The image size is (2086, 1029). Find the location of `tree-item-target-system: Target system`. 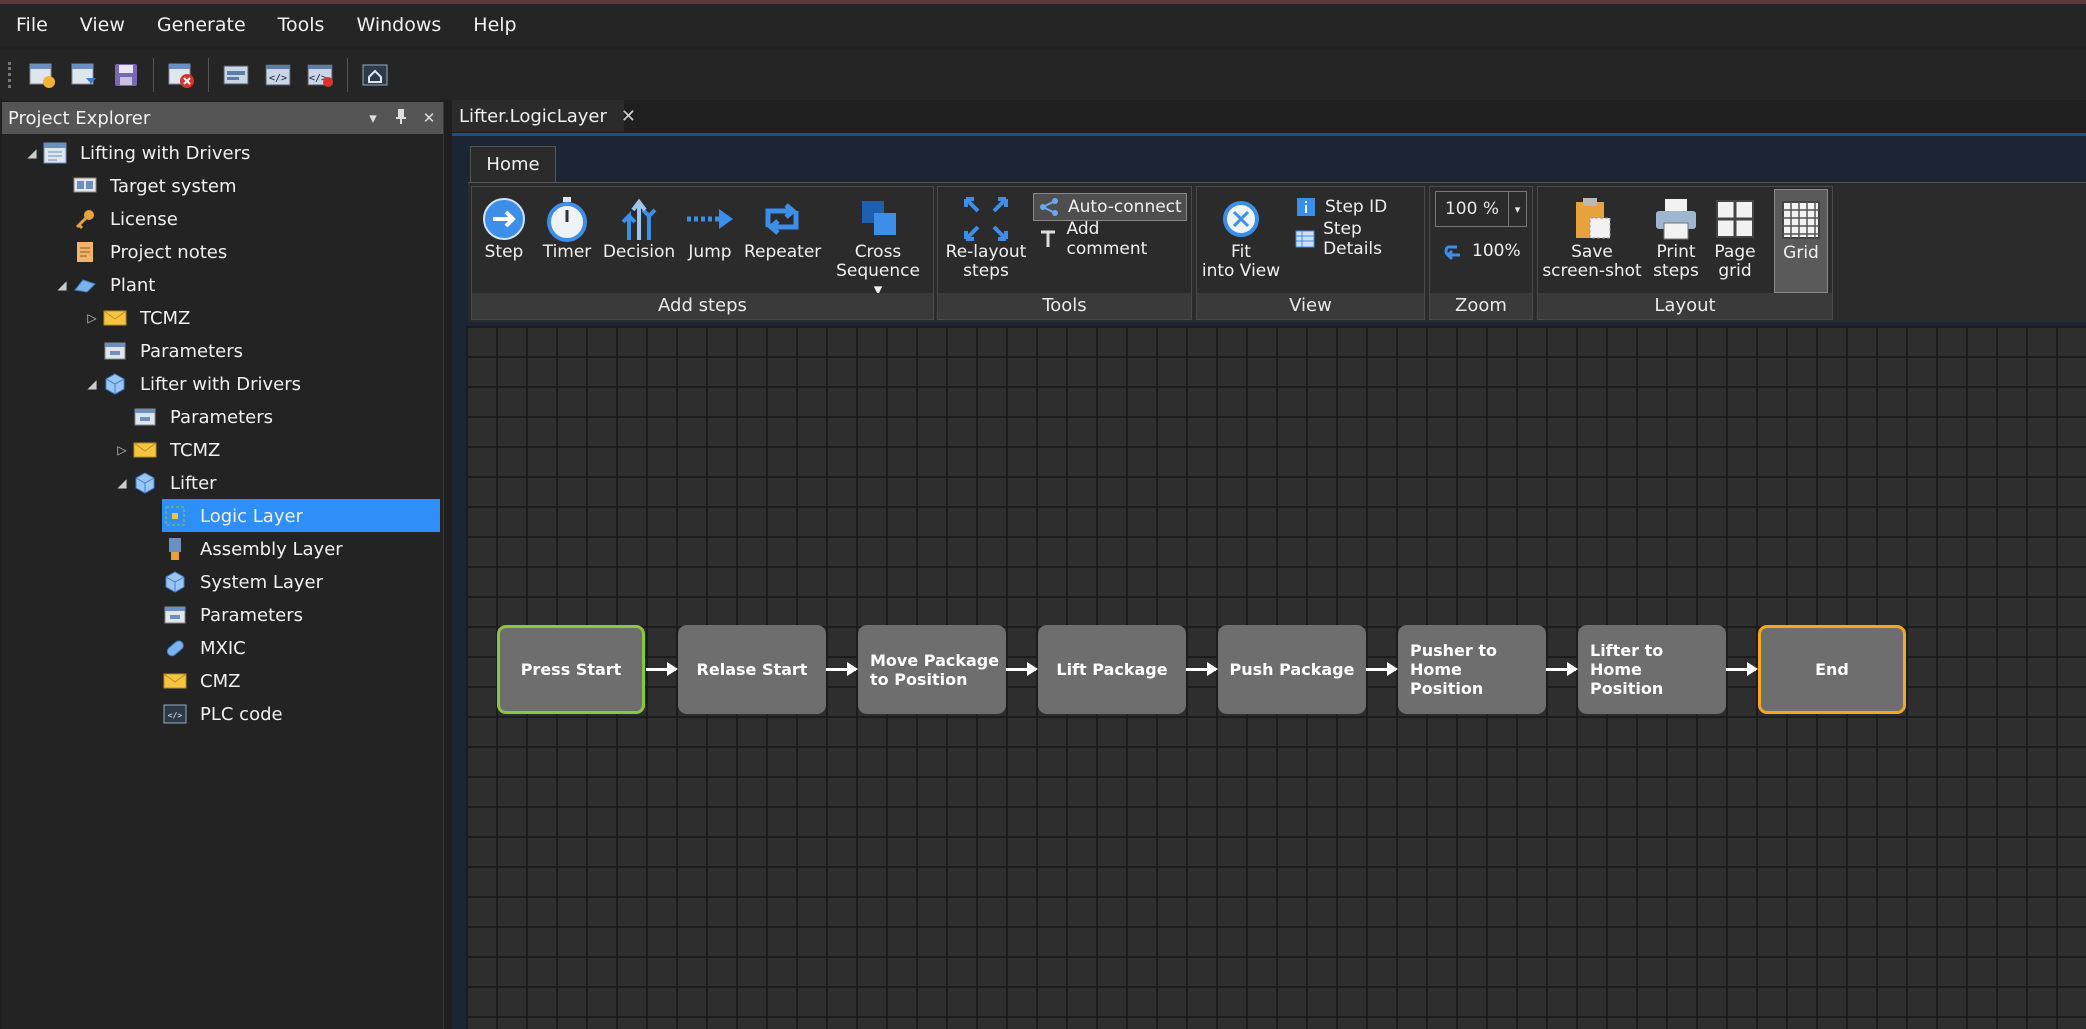

tree-item-target-system: Target system is located at coordinates (222, 186).